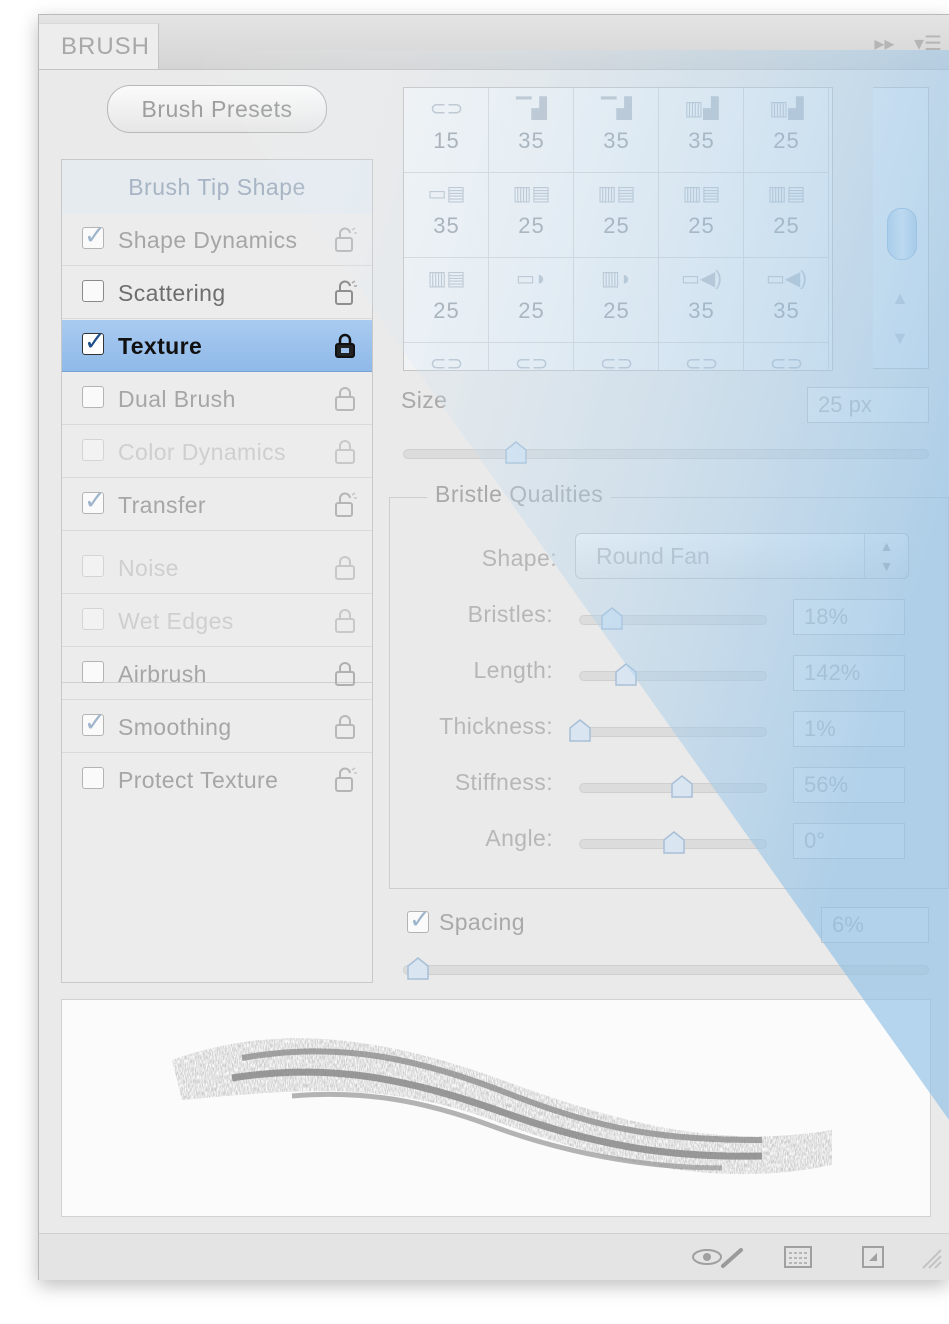  I want to click on length-slider, so click(673, 676).